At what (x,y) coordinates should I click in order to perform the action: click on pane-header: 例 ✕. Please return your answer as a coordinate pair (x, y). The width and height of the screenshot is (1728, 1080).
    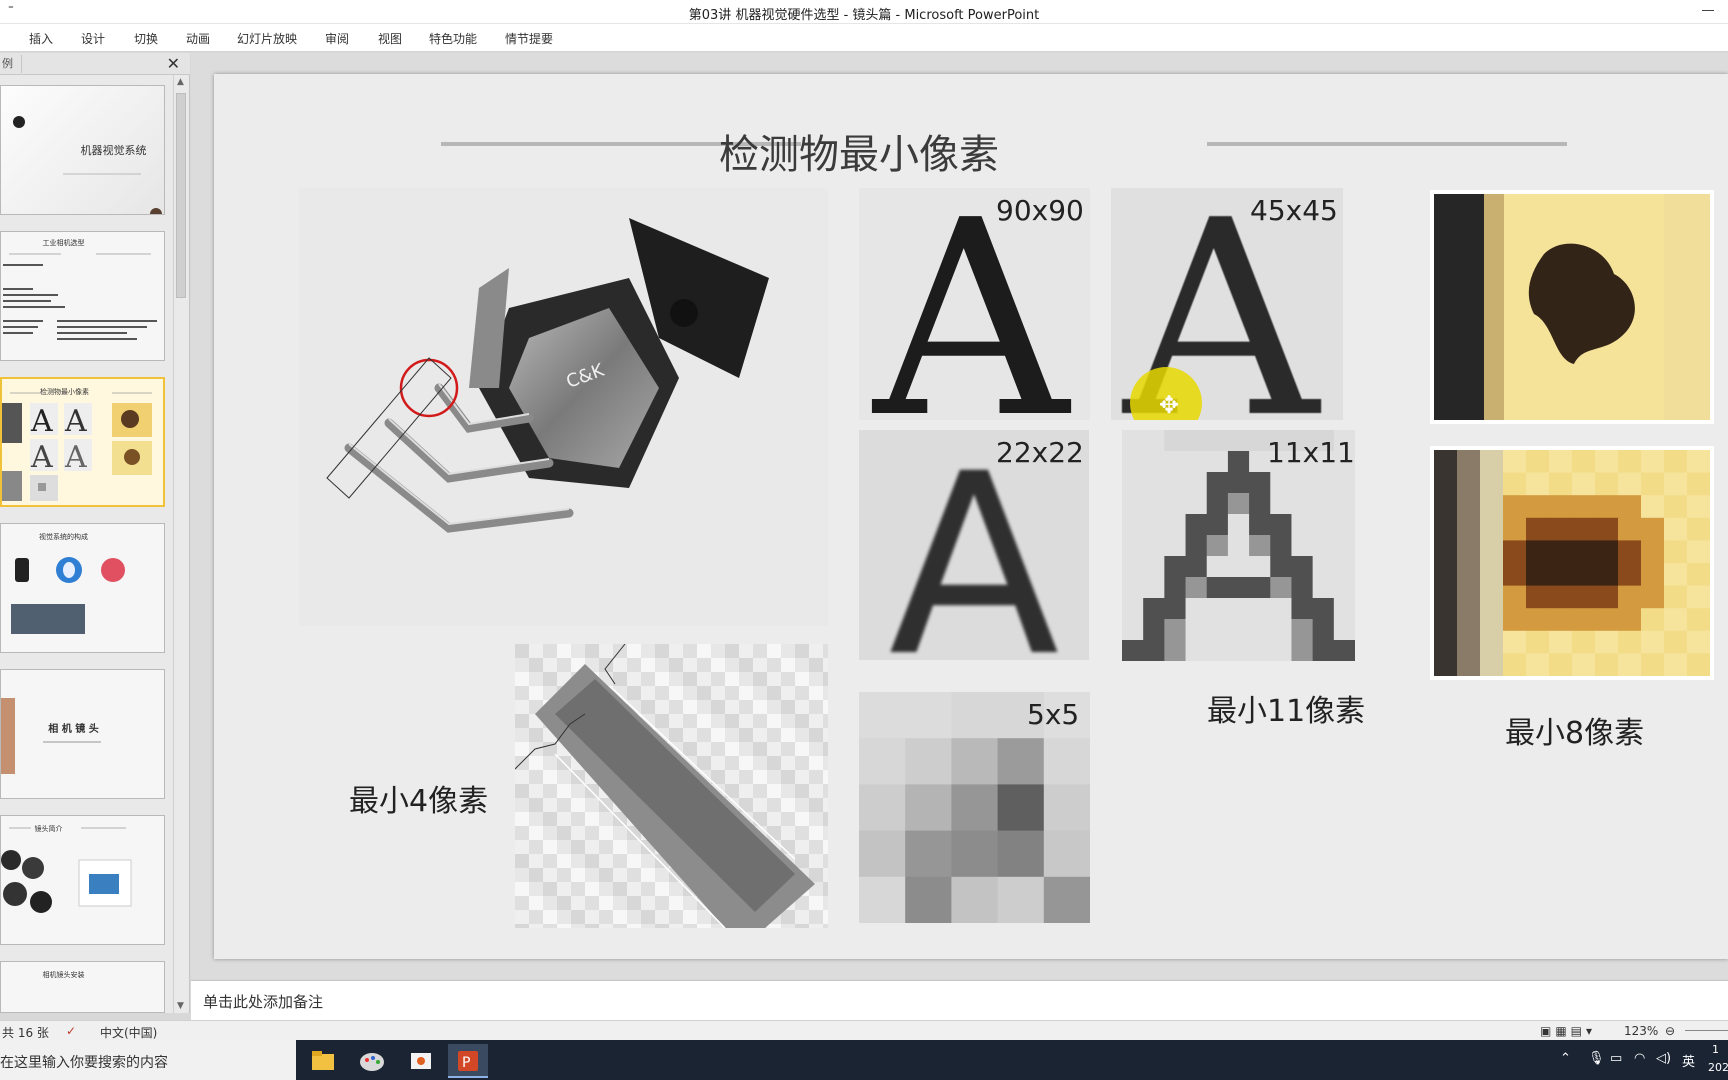
    Looking at the image, I should click on (95, 64).